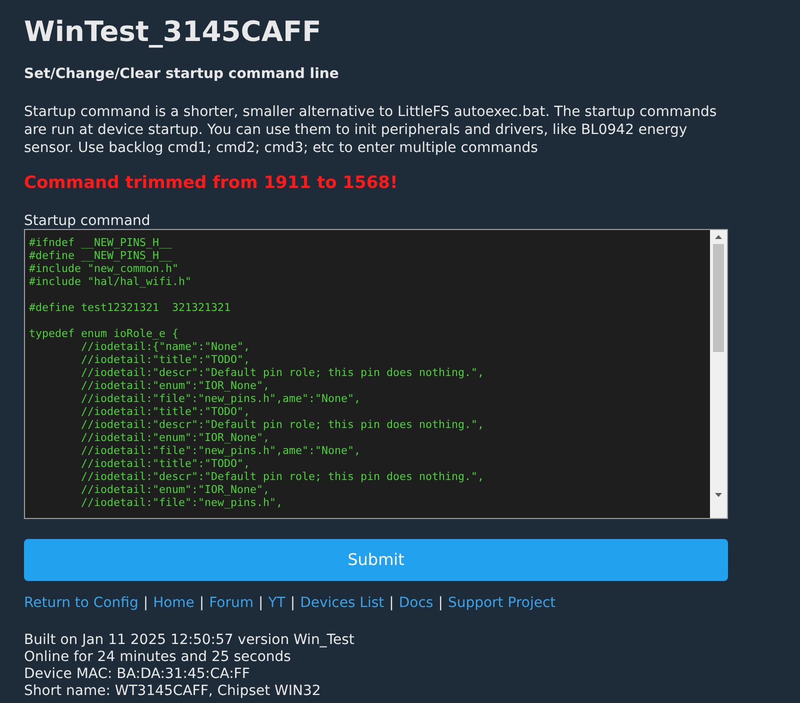 This screenshot has height=703, width=800. I want to click on info-text: Short name: WT3145CAFF, Chipset WIN32, so click(173, 691).